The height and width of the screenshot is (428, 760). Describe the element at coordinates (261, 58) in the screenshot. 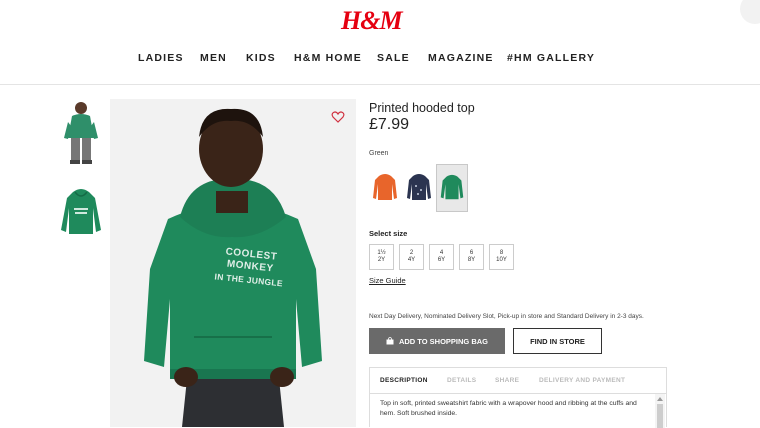

I see `nav-item-kids: KIDS` at that location.